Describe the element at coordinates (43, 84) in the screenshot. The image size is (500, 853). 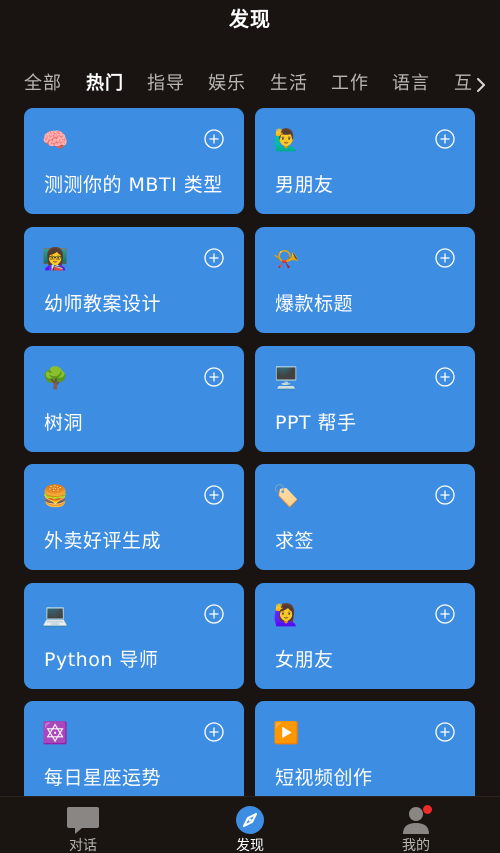
I see `tab-all: 全部` at that location.